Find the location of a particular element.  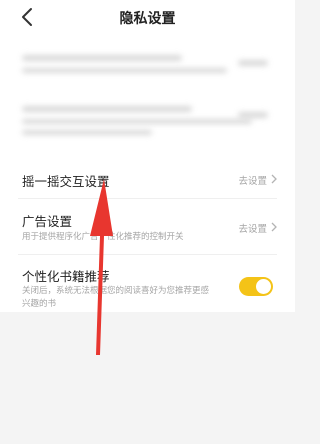

row-subtitle-line2: 兴趣的书 is located at coordinates (39, 304).